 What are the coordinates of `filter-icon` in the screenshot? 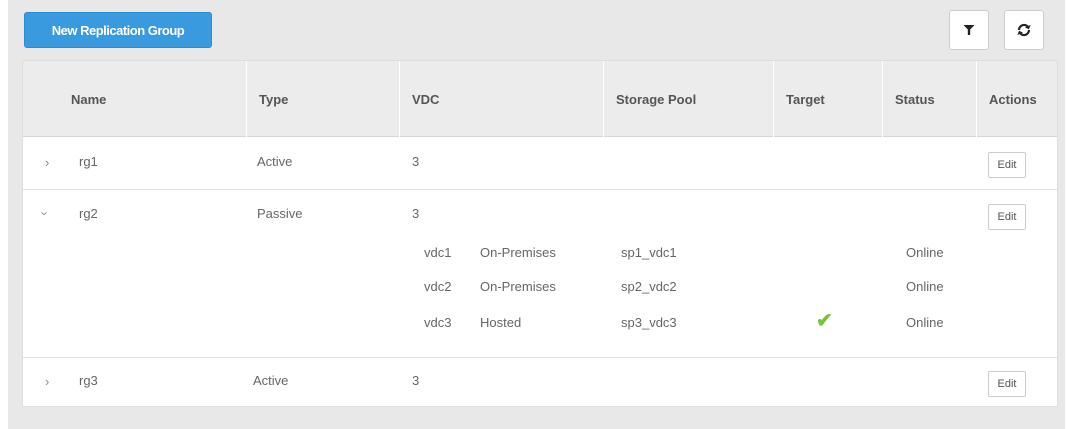 It's located at (969, 30).